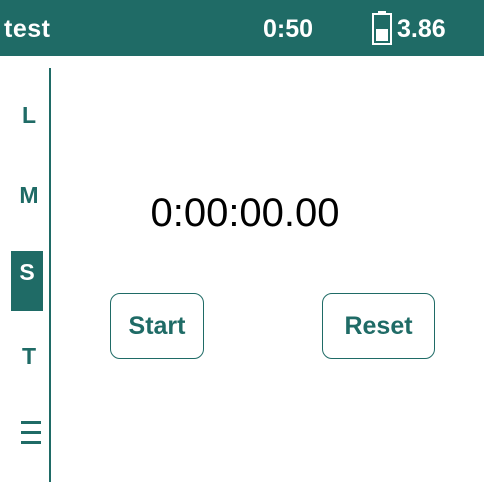 The height and width of the screenshot is (482, 484). I want to click on start-button: Start, so click(157, 326).